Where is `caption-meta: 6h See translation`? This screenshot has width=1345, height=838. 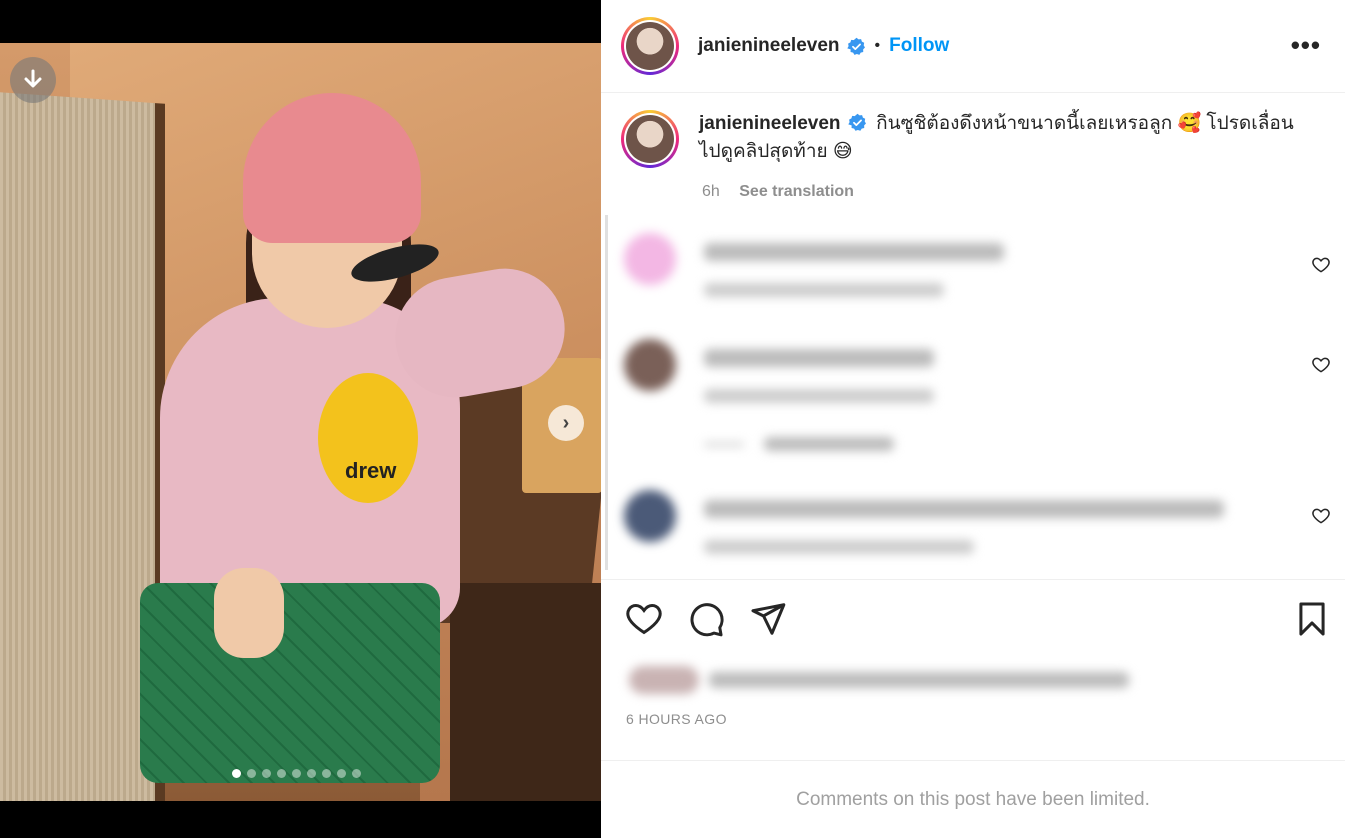
caption-meta: 6h See translation is located at coordinates (778, 192).